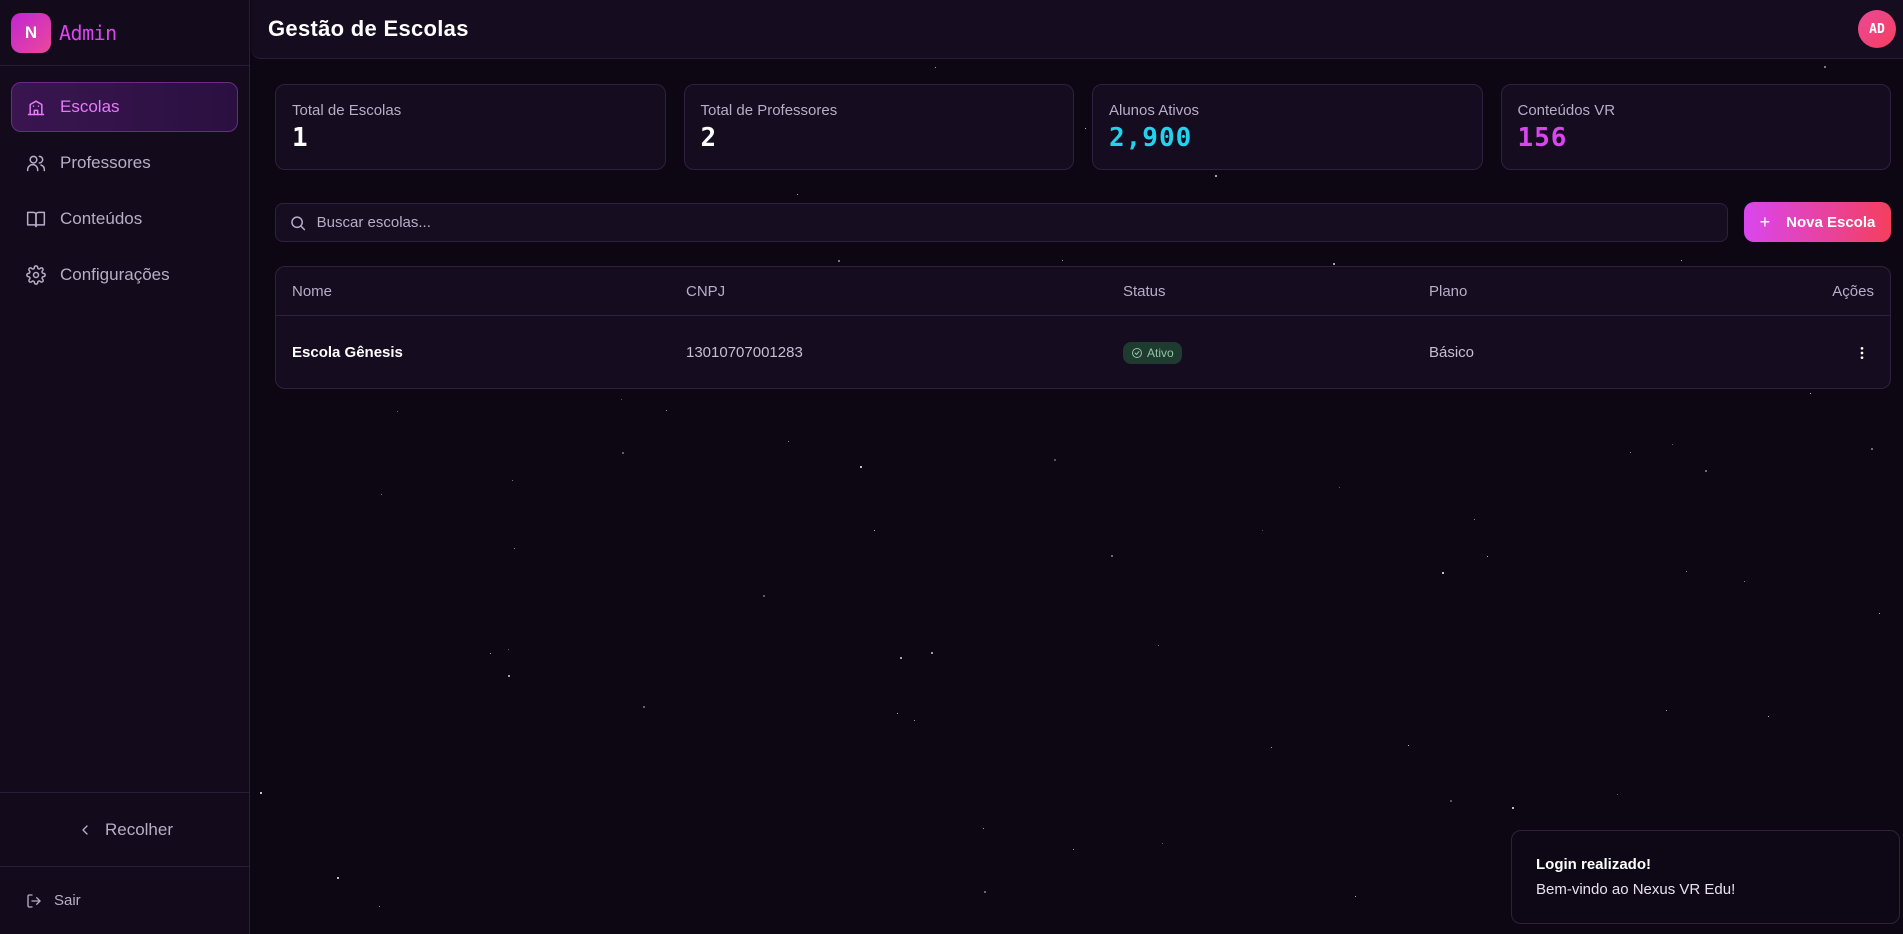  I want to click on more-vertical-icon, so click(1862, 352).